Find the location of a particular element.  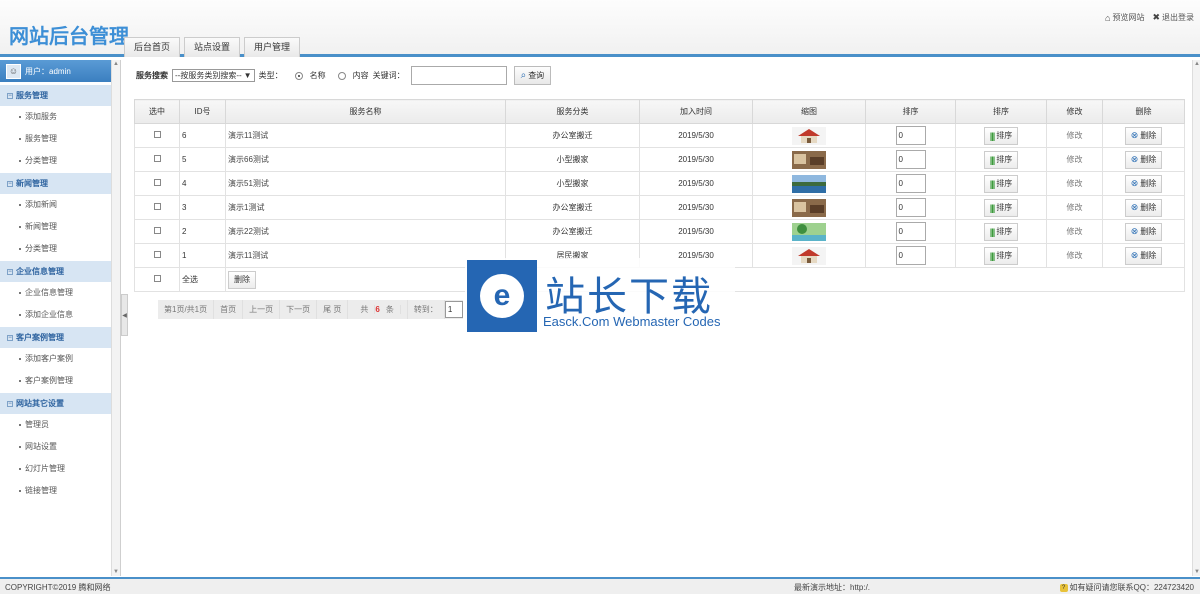

sidebar-item-site-settings: 网站设置 is located at coordinates (55, 447).